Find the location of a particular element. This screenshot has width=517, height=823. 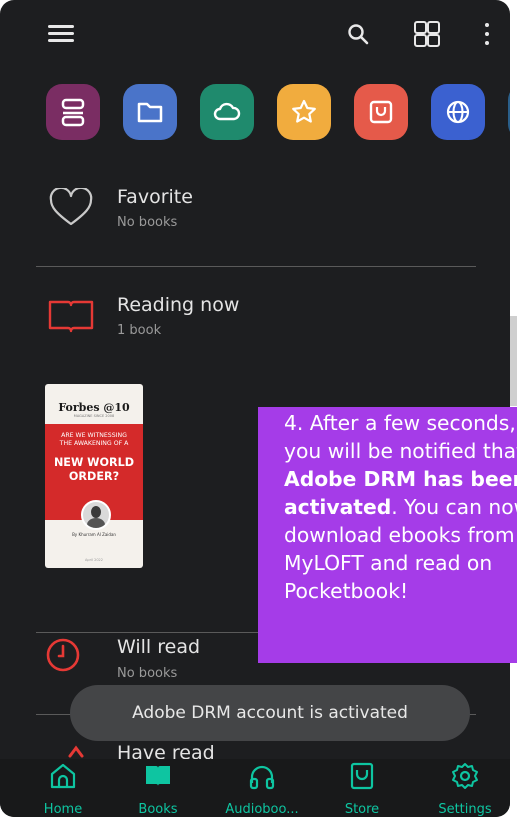

search-icon is located at coordinates (358, 34).